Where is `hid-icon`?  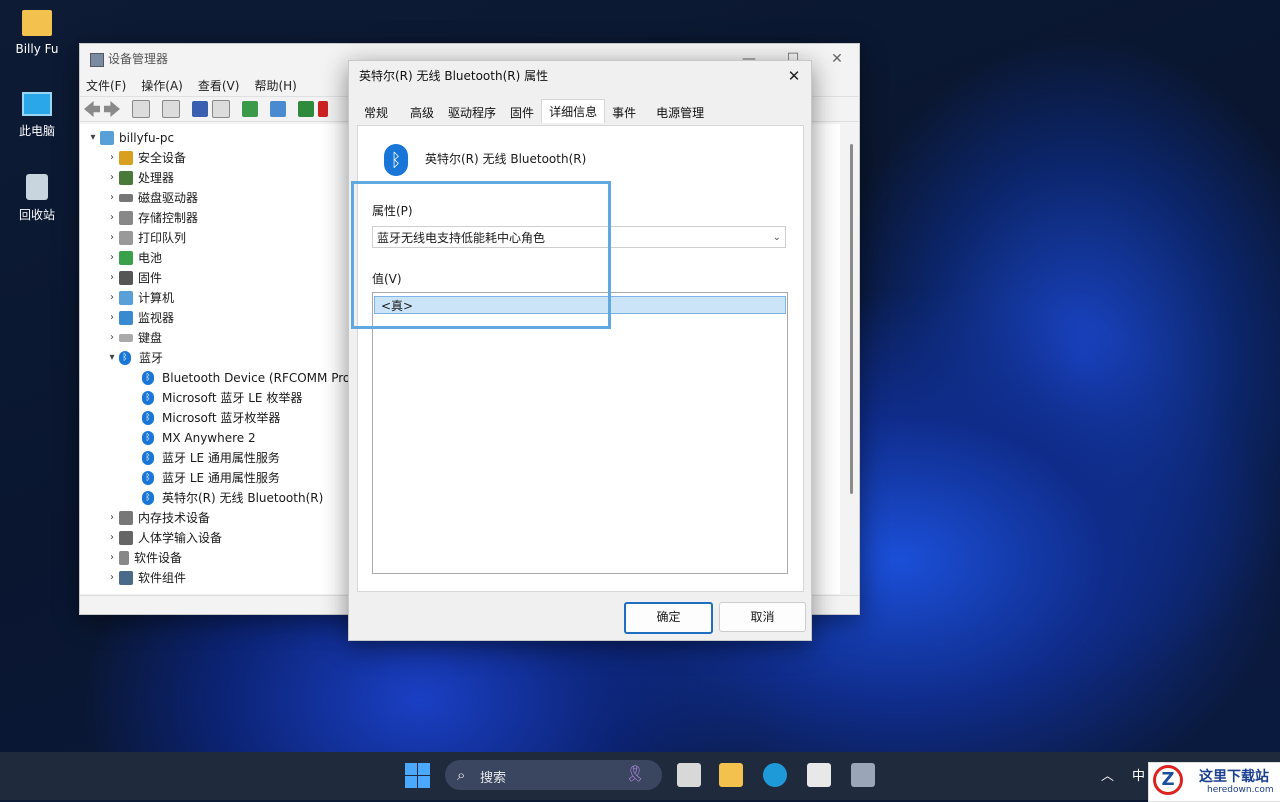 hid-icon is located at coordinates (126, 538).